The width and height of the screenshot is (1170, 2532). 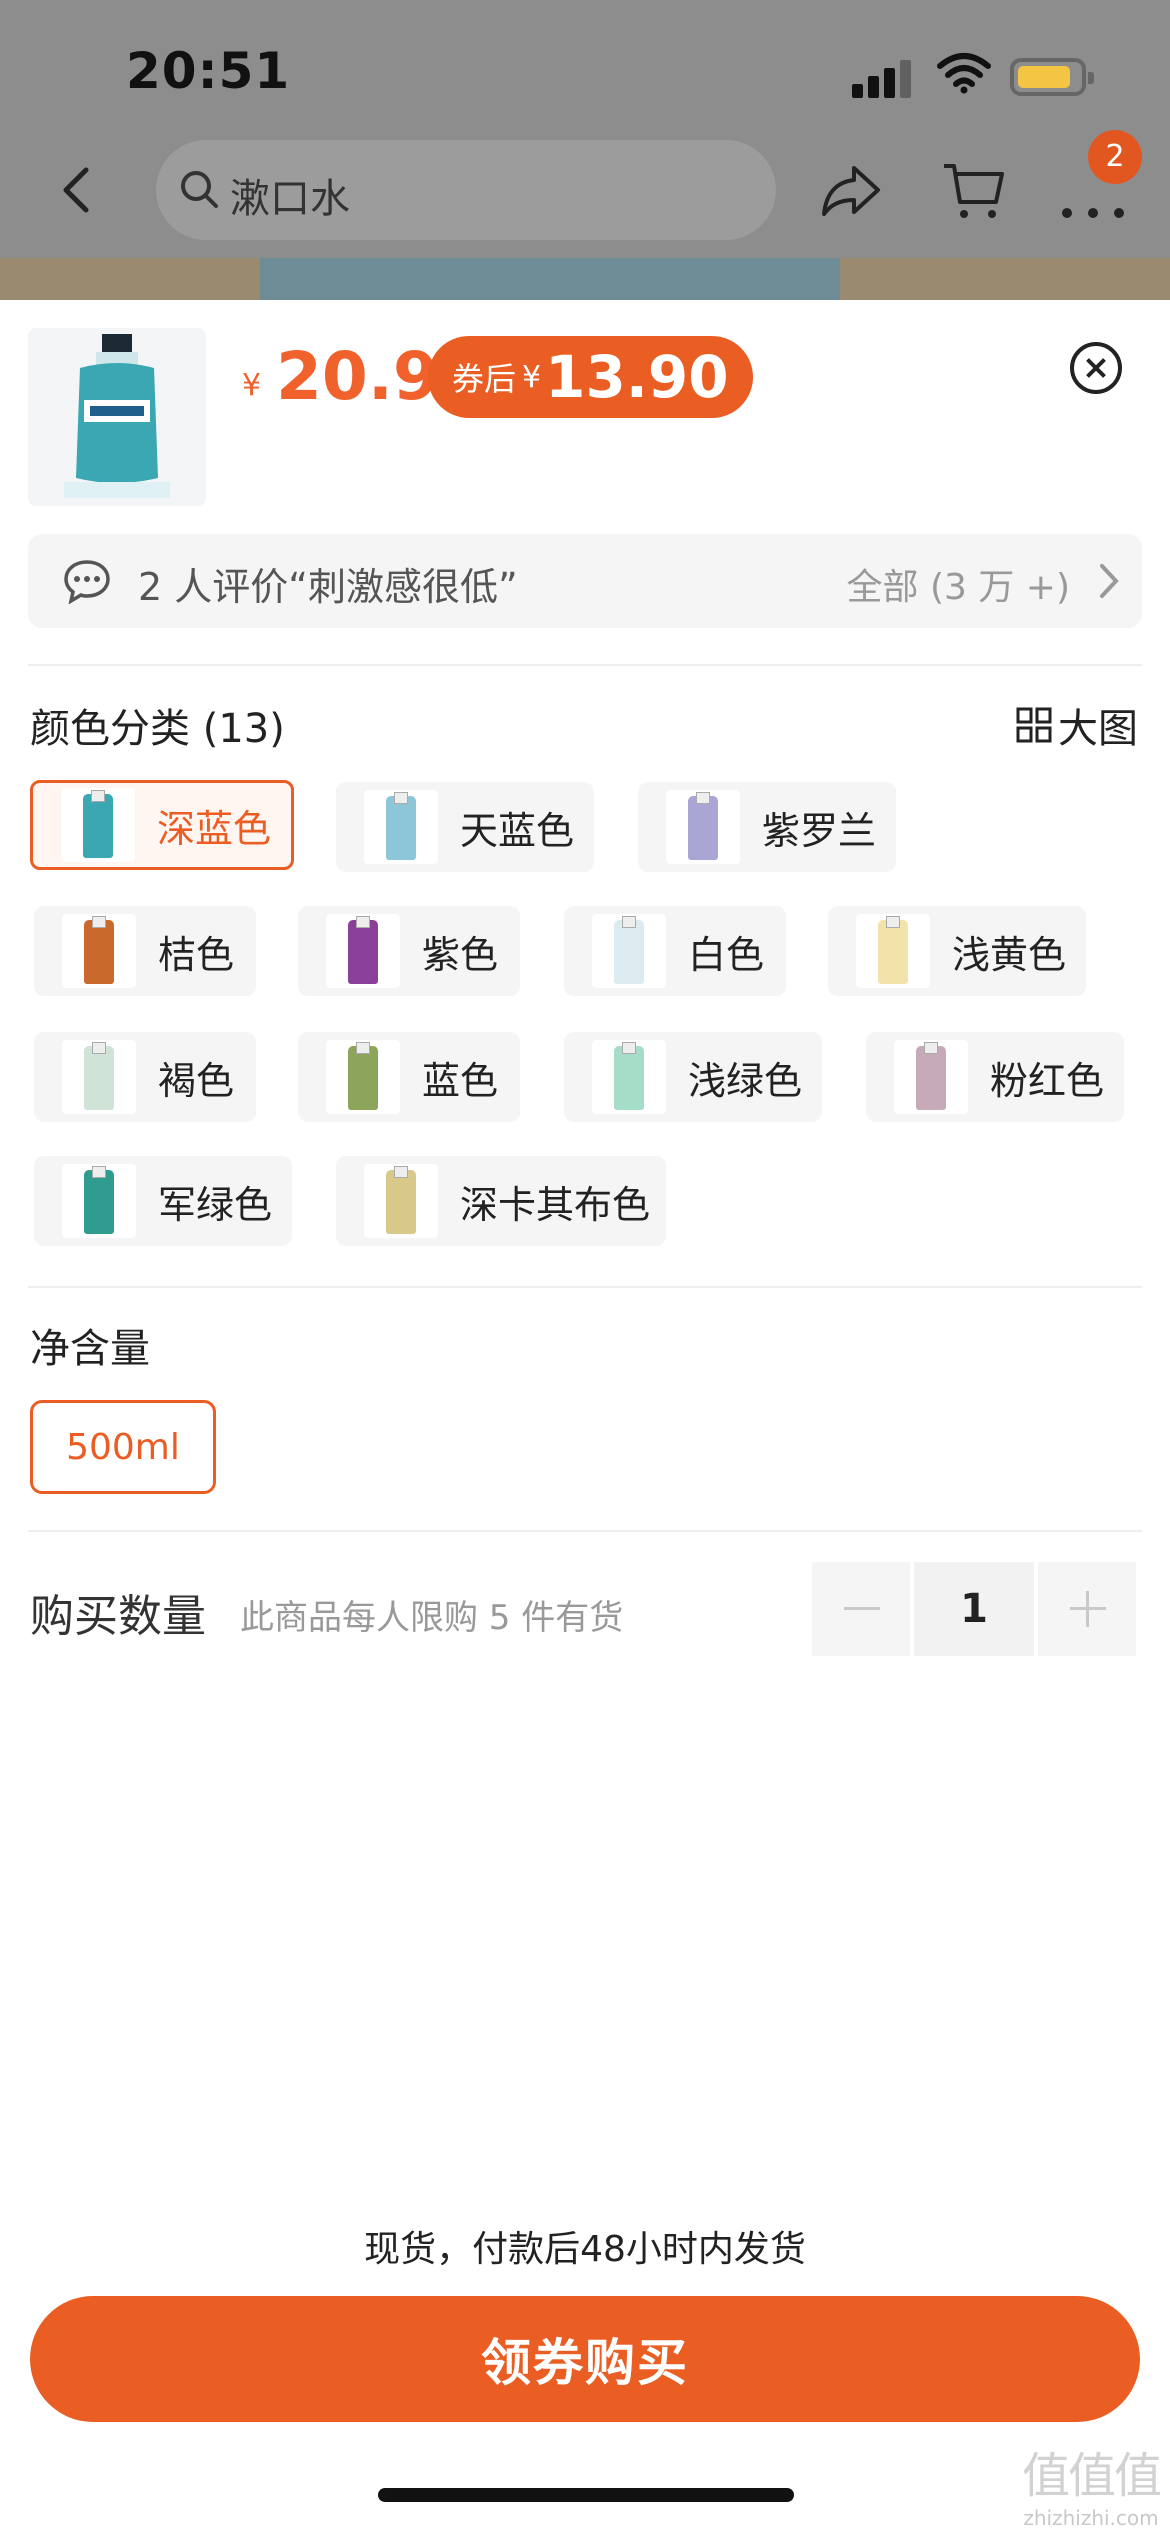 What do you see at coordinates (1098, 729) in the screenshot?
I see `big-image-label: 大图` at bounding box center [1098, 729].